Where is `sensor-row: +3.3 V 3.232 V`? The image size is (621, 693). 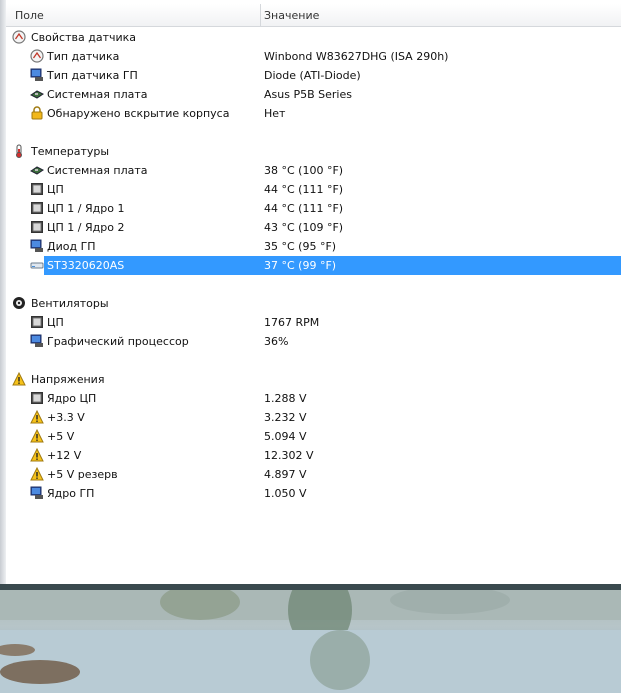 sensor-row: +3.3 V 3.232 V is located at coordinates (313, 417).